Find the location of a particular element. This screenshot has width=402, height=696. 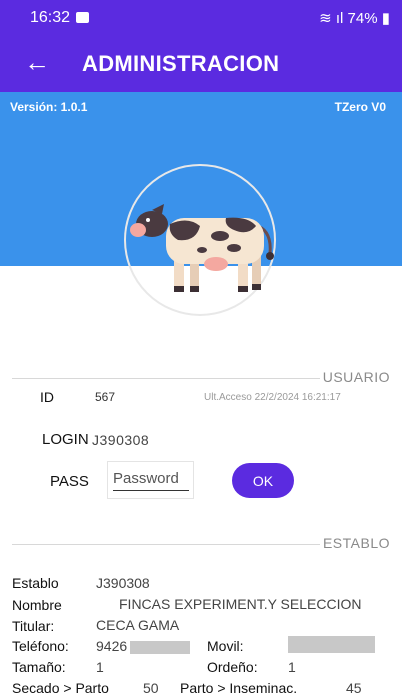

redacted-mobile is located at coordinates (331, 644).